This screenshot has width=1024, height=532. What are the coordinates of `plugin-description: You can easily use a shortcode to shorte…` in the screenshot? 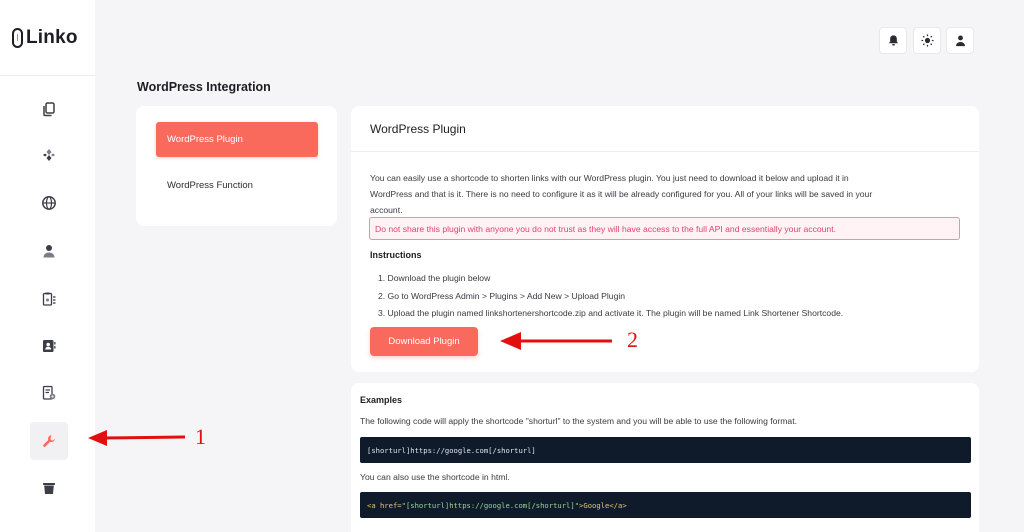 It's located at (665, 194).